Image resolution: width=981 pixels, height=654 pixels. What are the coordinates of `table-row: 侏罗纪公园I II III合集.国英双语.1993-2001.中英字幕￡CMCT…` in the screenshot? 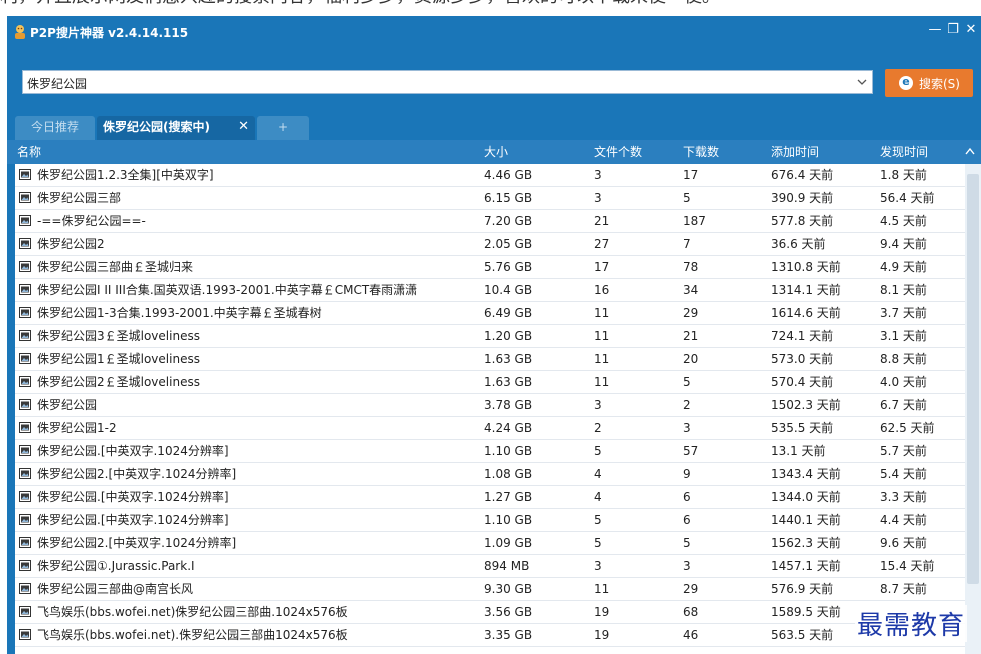 It's located at (490, 290).